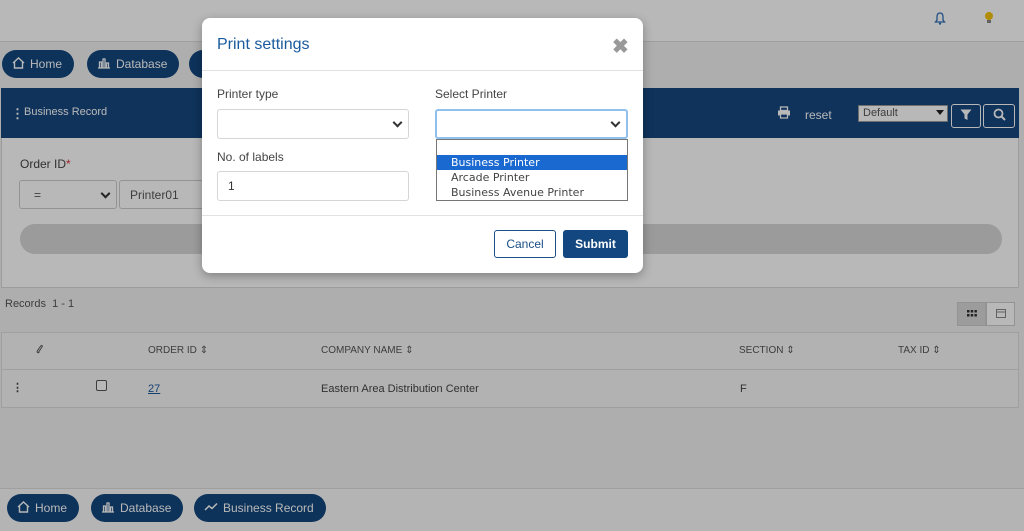 The height and width of the screenshot is (531, 1024). I want to click on select-printer-label: Select Printer, so click(471, 94).